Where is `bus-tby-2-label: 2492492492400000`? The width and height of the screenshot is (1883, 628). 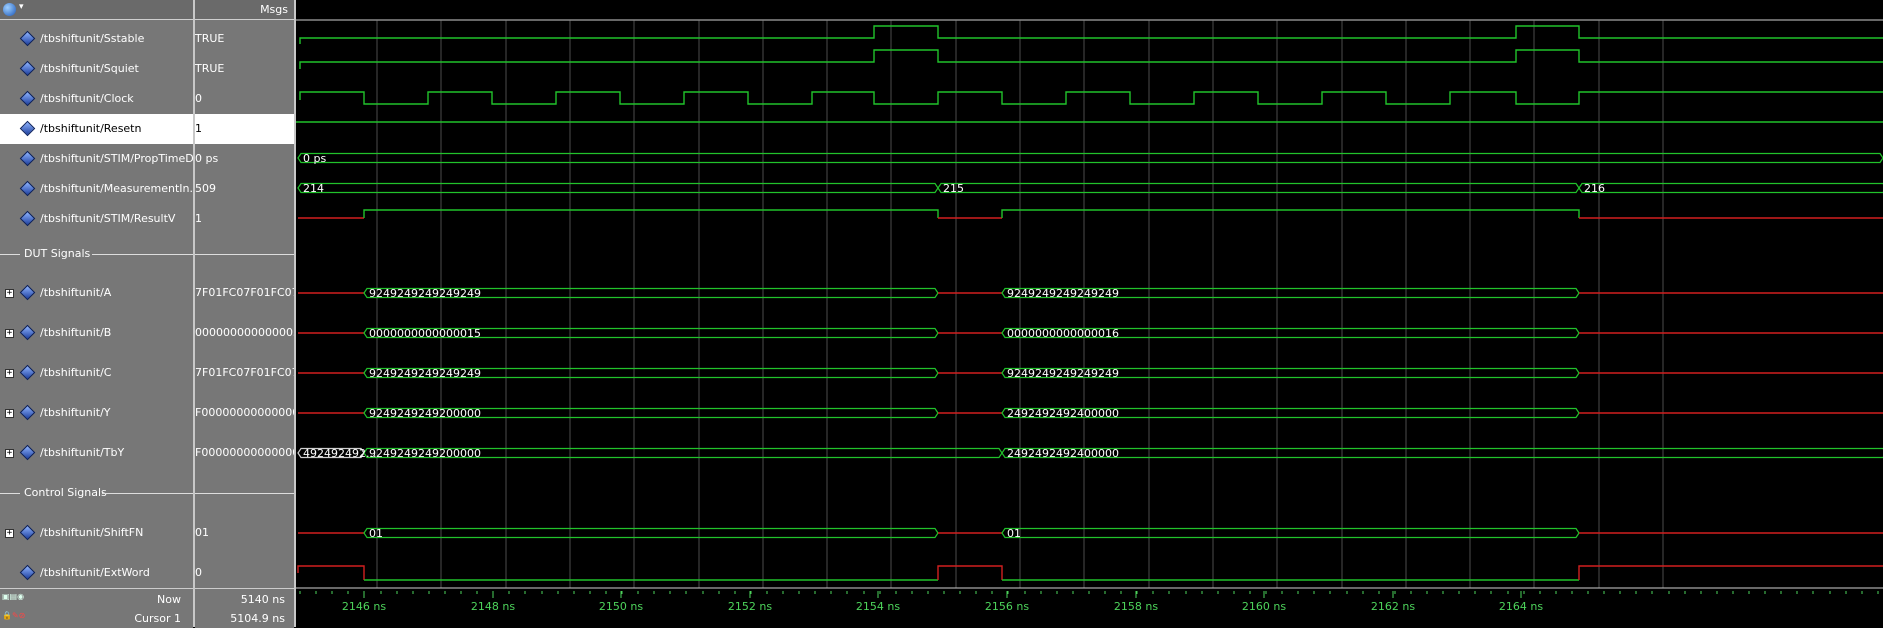 bus-tby-2-label: 2492492492400000 is located at coordinates (1063, 453).